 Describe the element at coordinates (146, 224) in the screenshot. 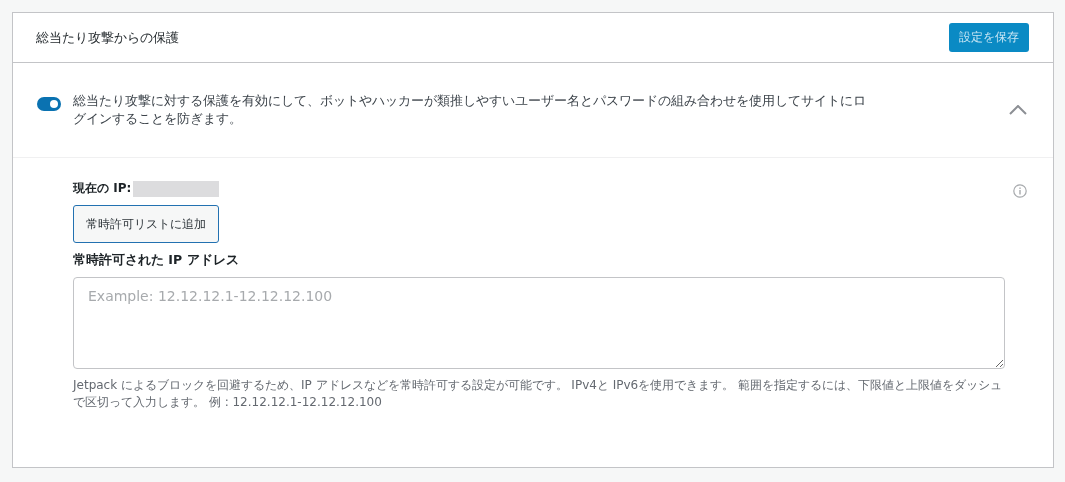

I see `add-to-allowlist-button: 常時許可リストに追加` at that location.